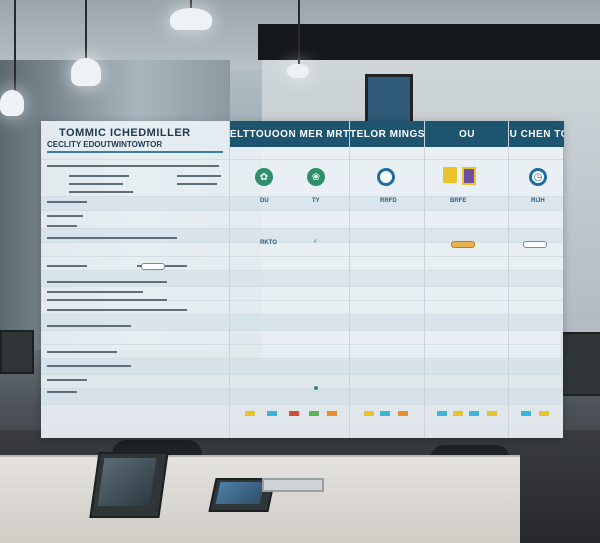 The height and width of the screenshot is (543, 600). What do you see at coordinates (264, 201) in the screenshot?
I see `column-1-cell-1: DU` at bounding box center [264, 201].